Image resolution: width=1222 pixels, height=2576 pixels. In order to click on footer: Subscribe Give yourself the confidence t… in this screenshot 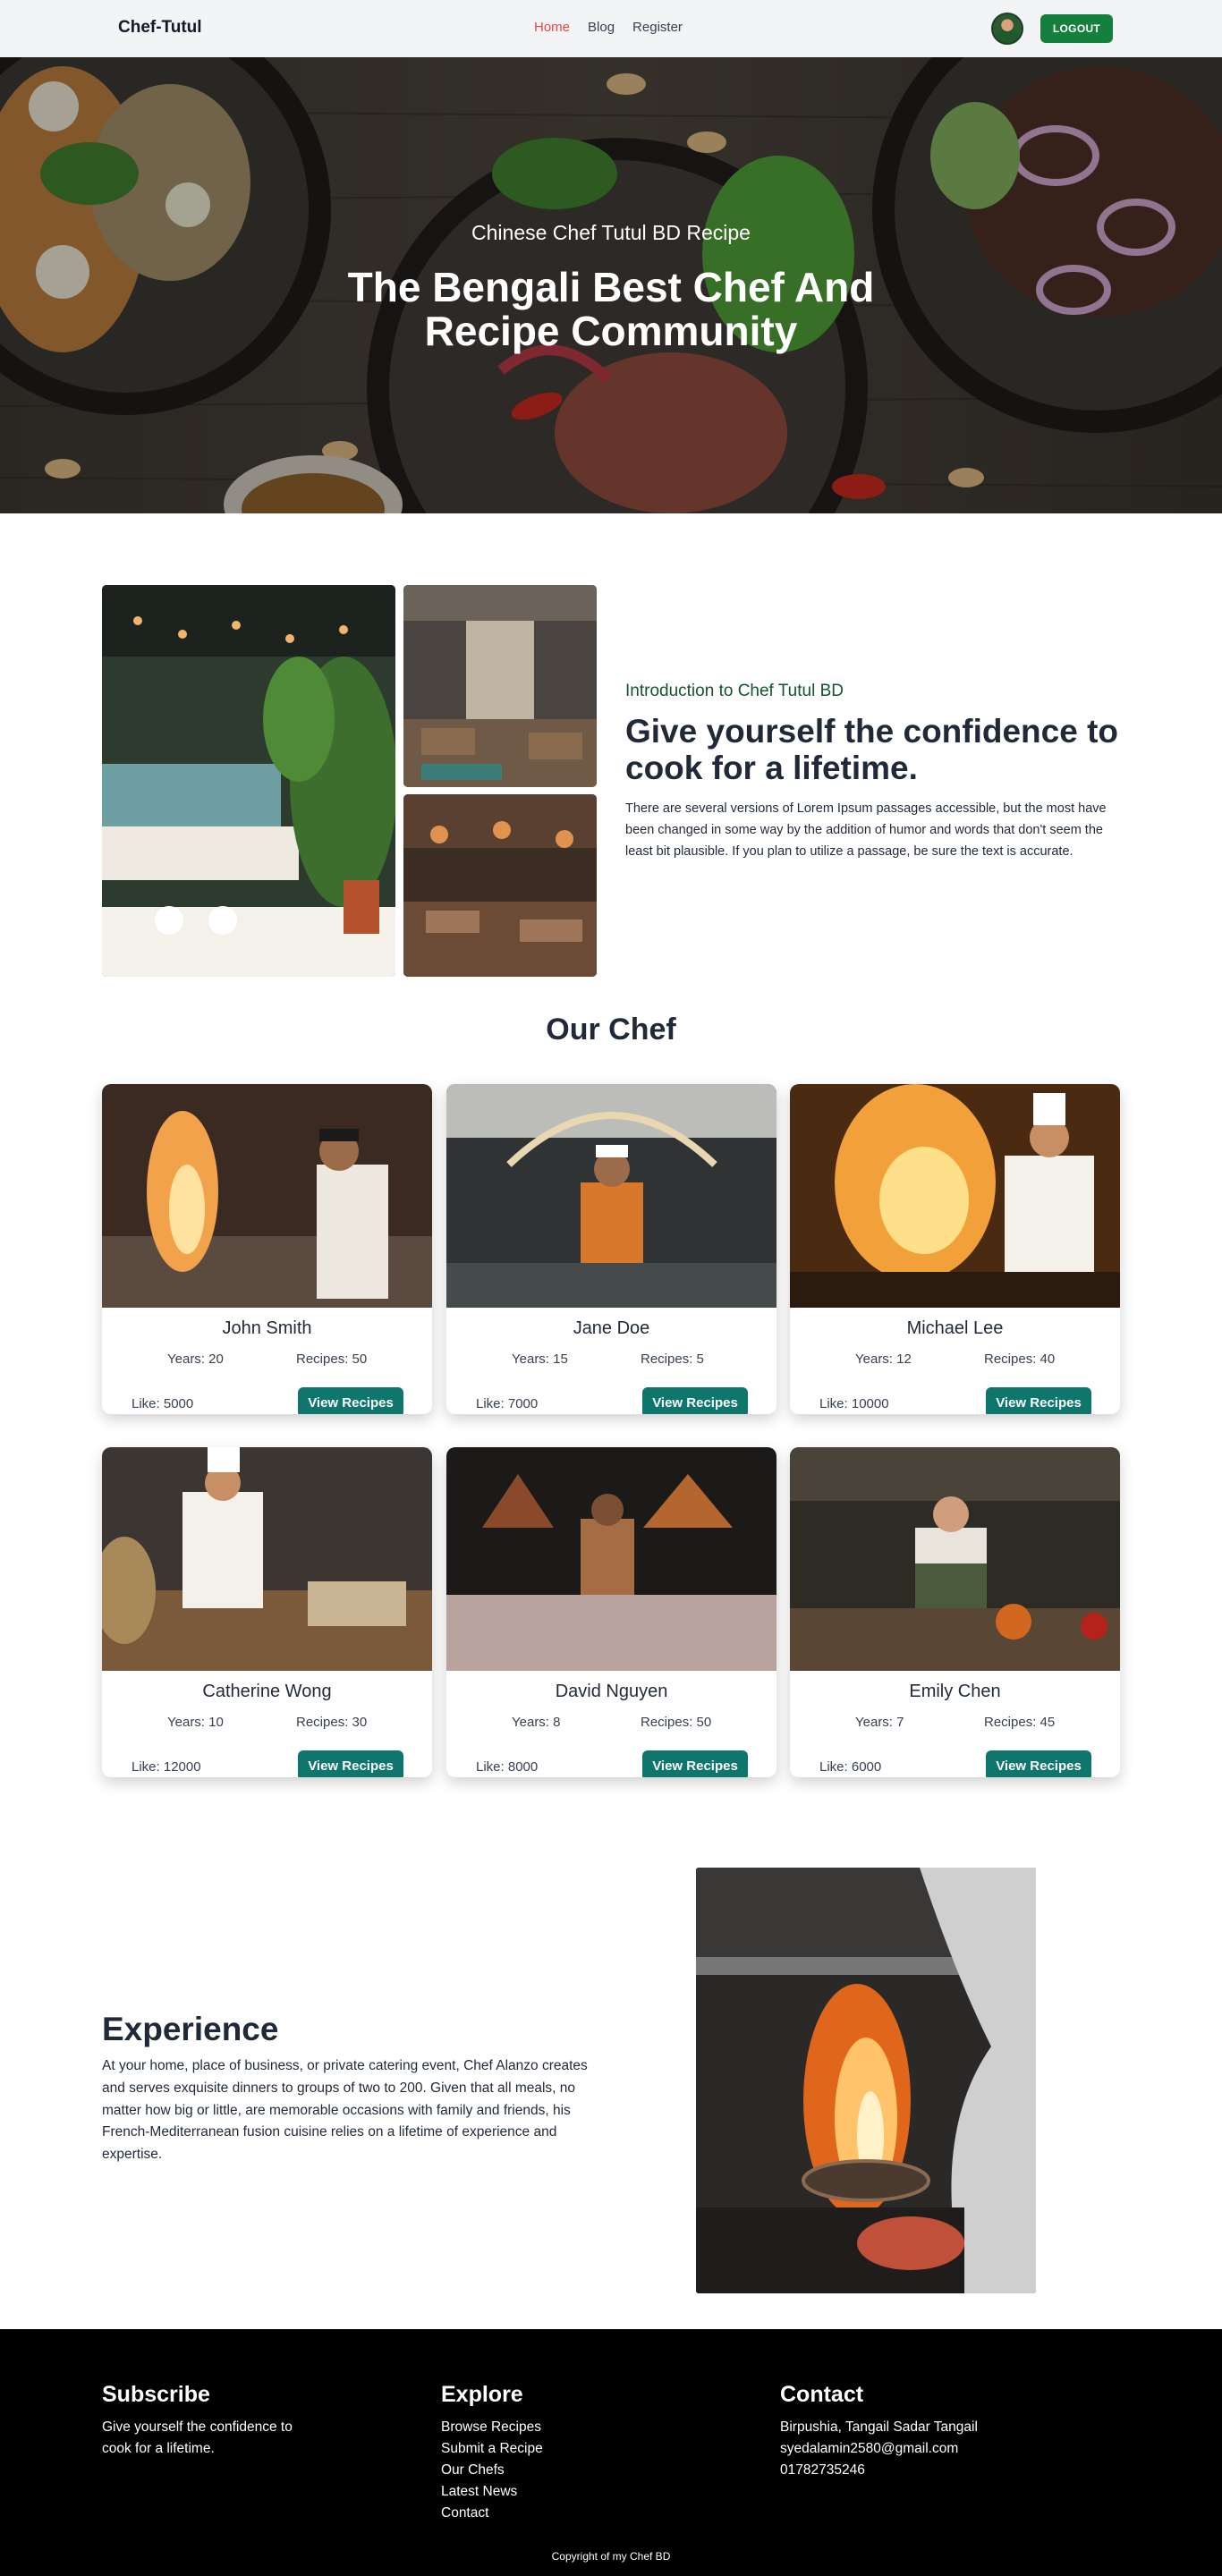, I will do `click(611, 2452)`.